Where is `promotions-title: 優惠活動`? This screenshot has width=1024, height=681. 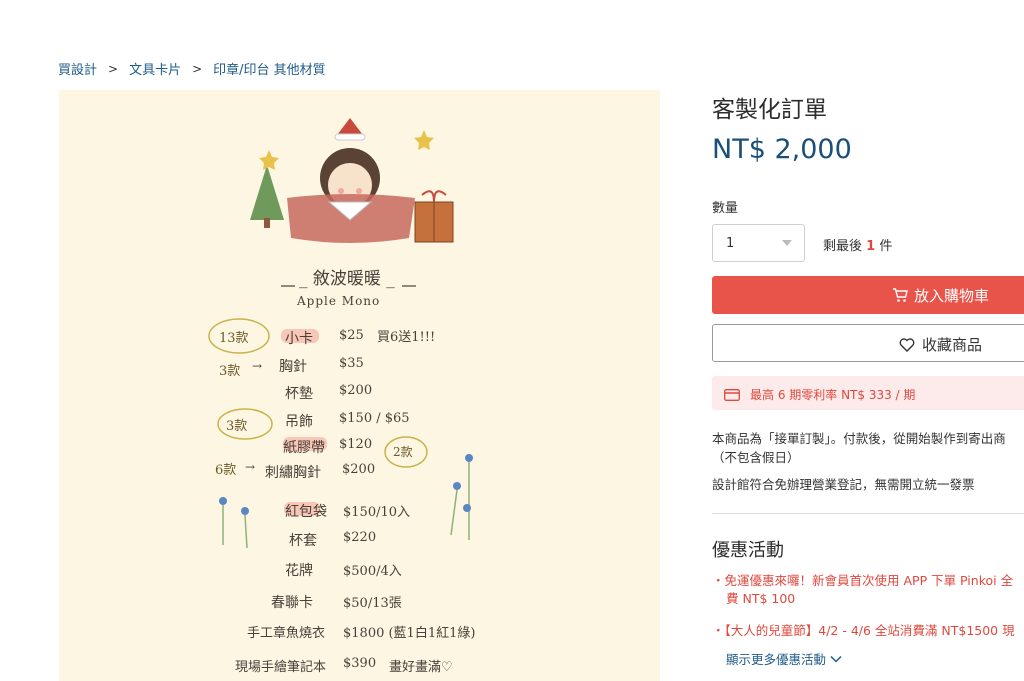
promotions-title: 優惠活動 is located at coordinates (748, 550).